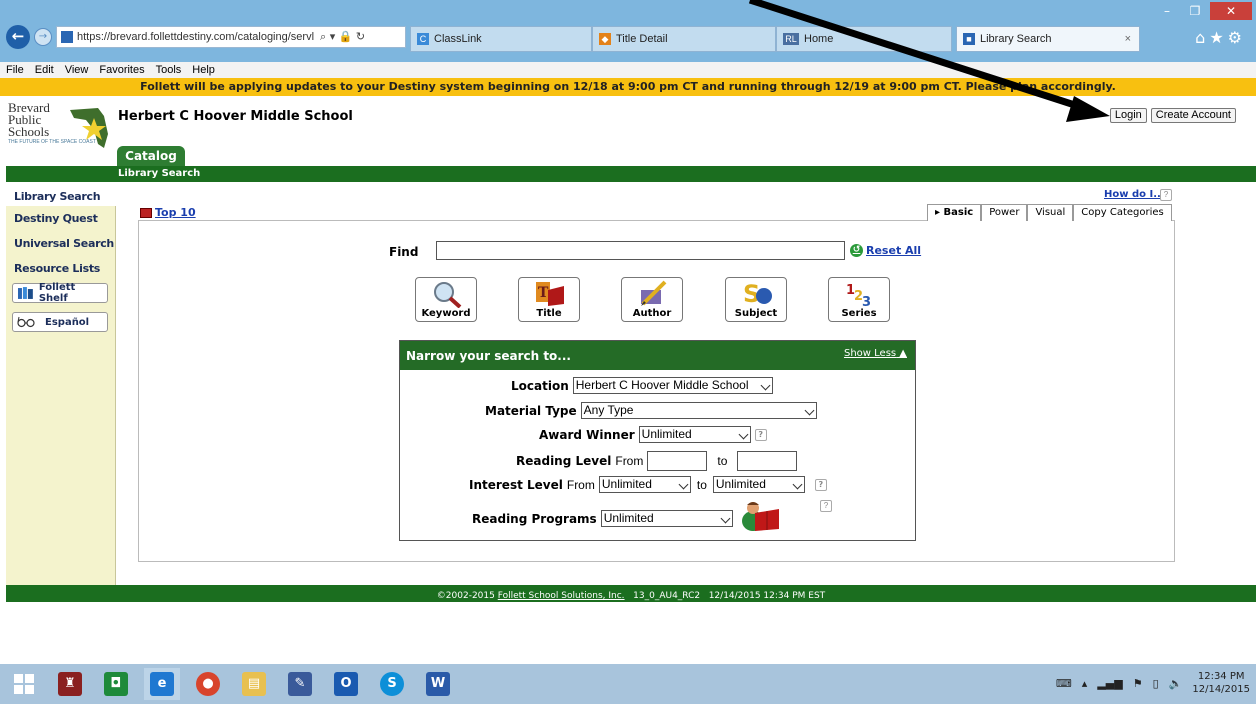  I want to click on find-input, so click(640, 250).